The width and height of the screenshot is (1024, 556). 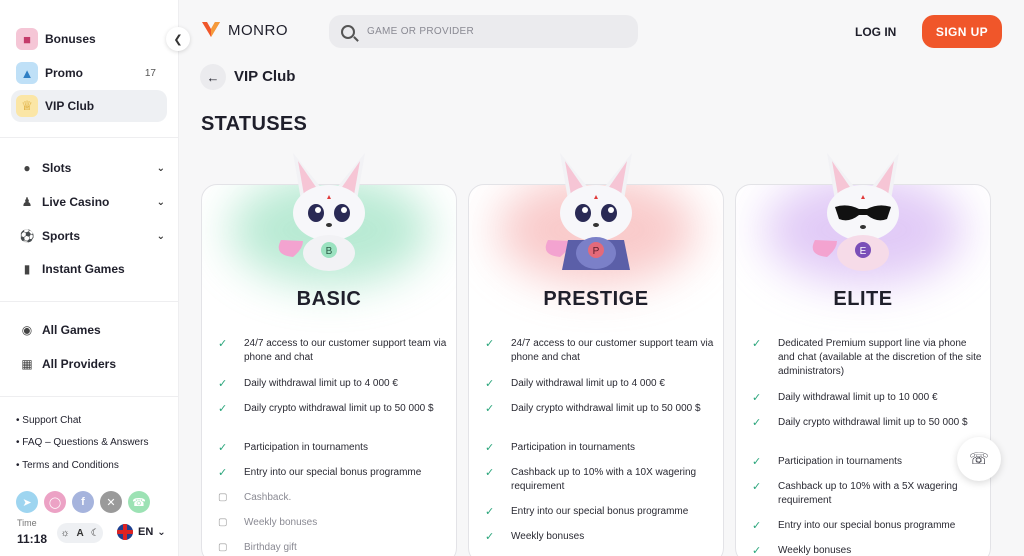 I want to click on status-name: PRESTIGE, so click(x=596, y=299).